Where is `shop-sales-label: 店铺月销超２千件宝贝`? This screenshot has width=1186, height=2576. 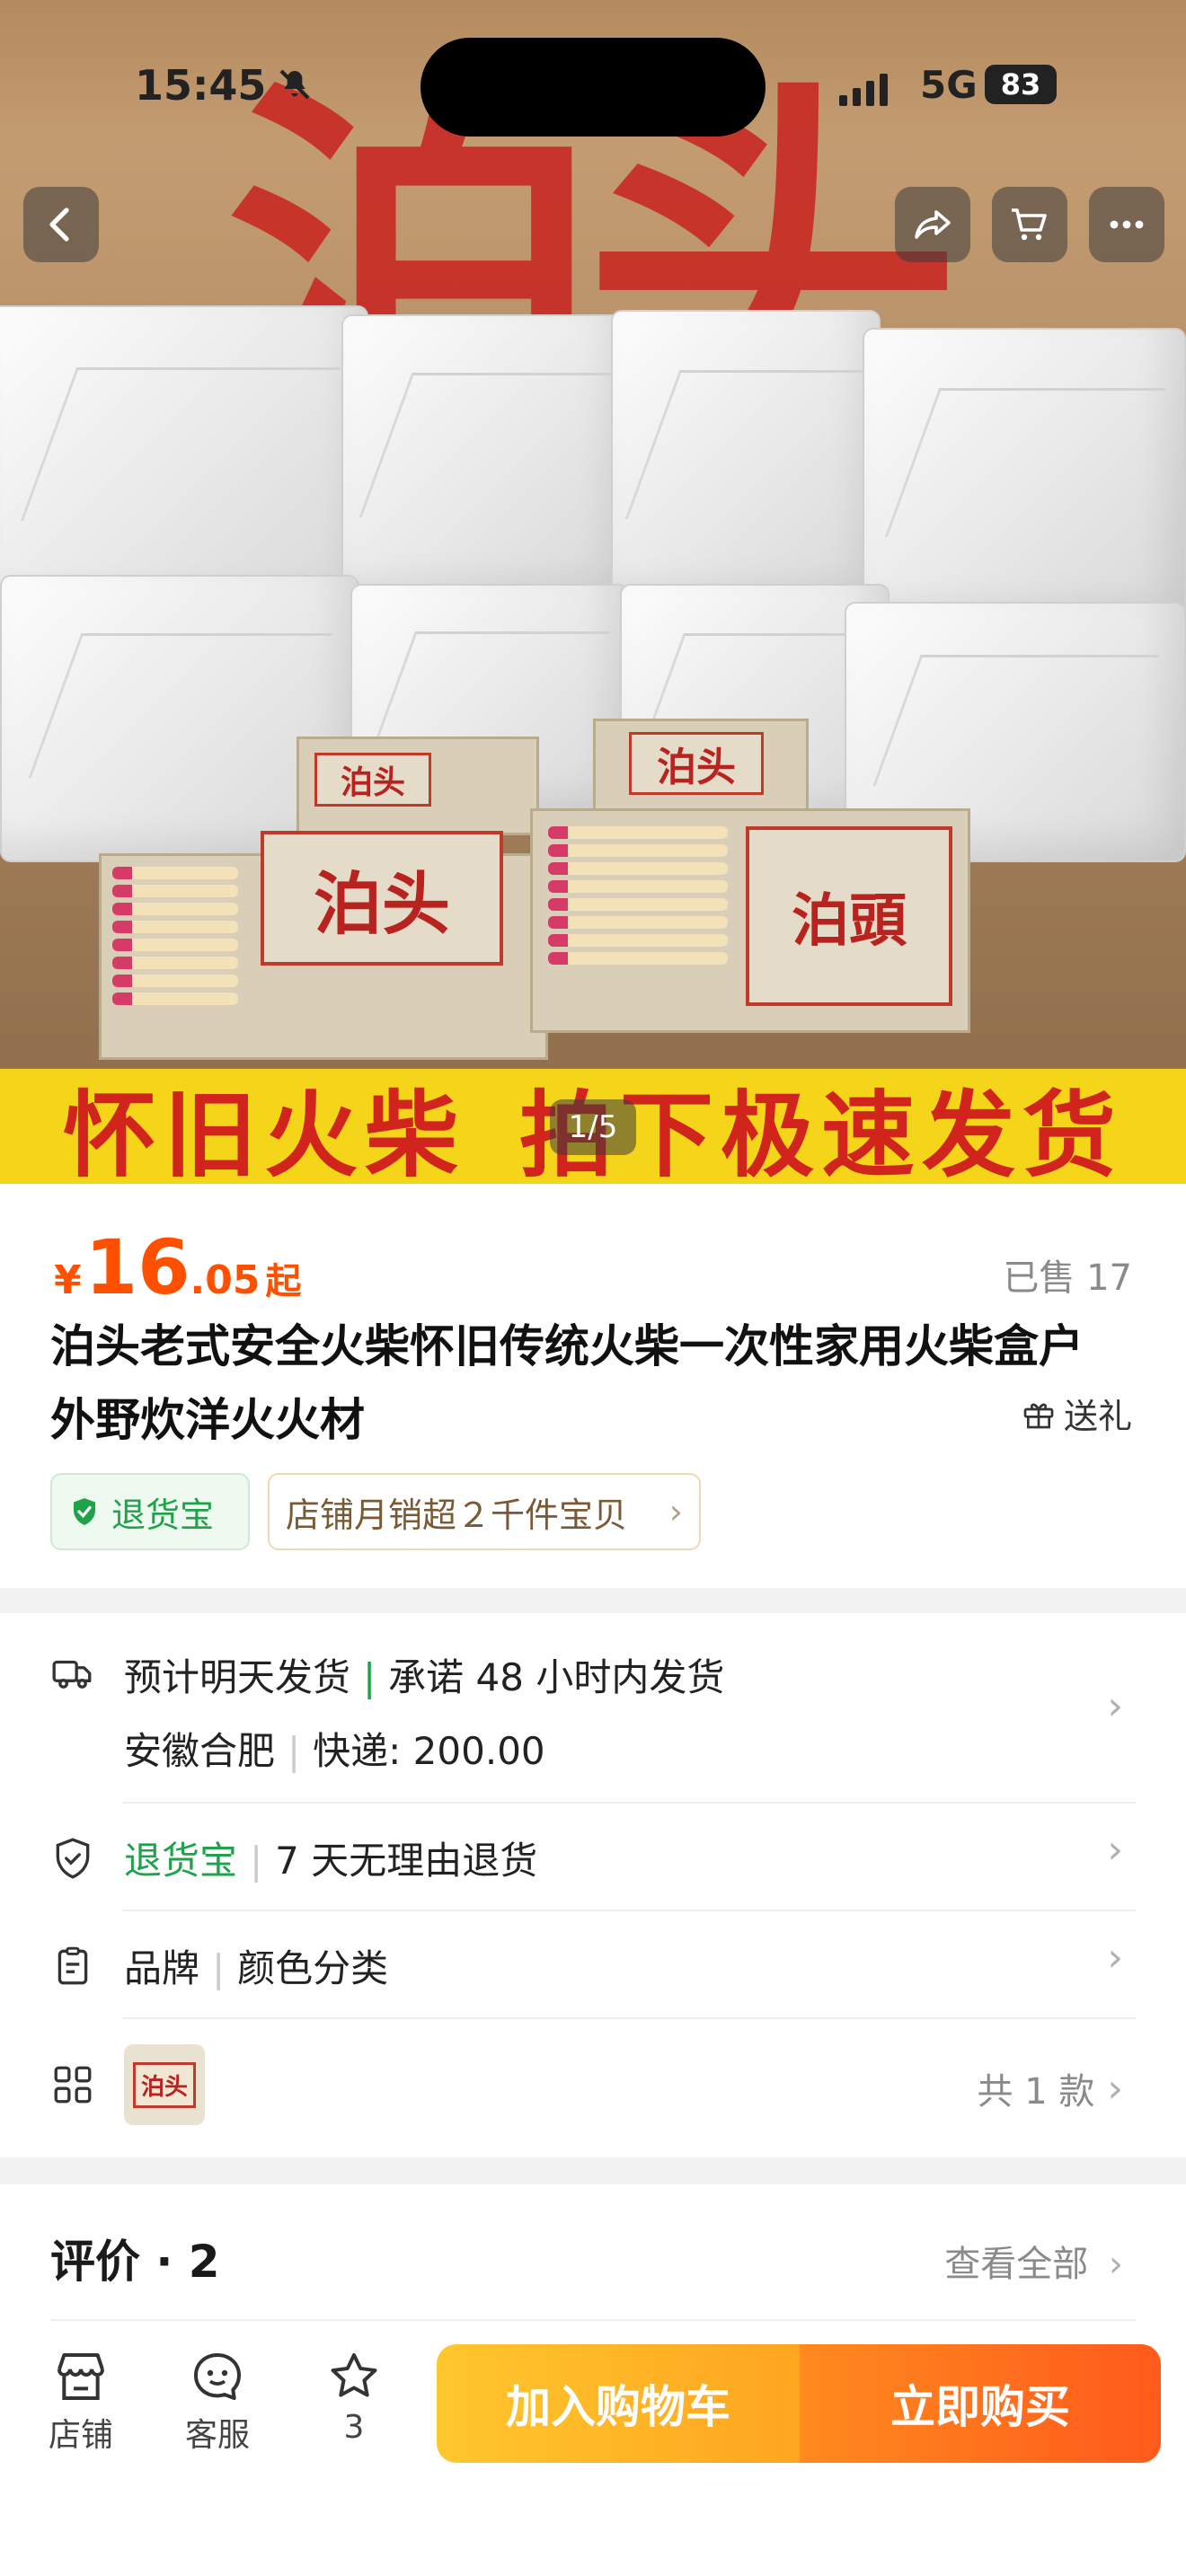
shop-sales-label: 店铺月销超２千件宝贝 is located at coordinates (457, 1515).